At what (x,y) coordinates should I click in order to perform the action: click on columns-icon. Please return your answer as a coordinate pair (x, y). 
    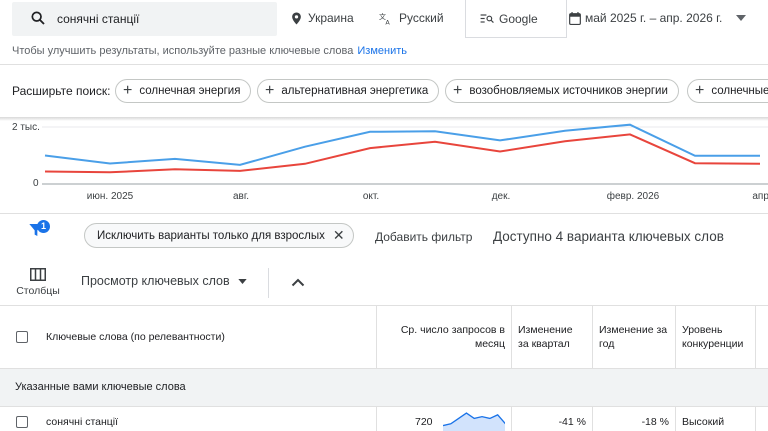
    Looking at the image, I should click on (38, 274).